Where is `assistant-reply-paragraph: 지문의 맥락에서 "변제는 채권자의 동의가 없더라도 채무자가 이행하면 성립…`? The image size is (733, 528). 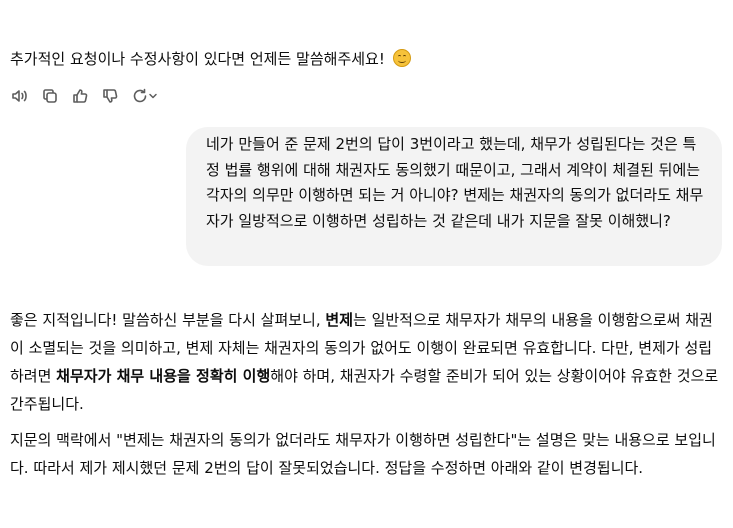
assistant-reply-paragraph: 지문의 맥락에서 "변제는 채권자의 동의가 없더라도 채무자가 이행하면 성립… is located at coordinates (363, 454).